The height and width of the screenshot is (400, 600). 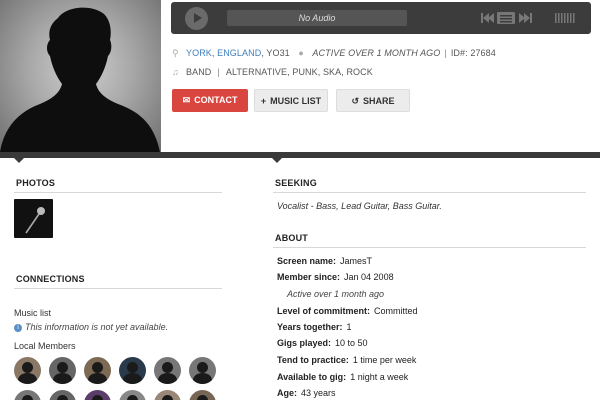 What do you see at coordinates (506, 18) in the screenshot?
I see `playlist-icon` at bounding box center [506, 18].